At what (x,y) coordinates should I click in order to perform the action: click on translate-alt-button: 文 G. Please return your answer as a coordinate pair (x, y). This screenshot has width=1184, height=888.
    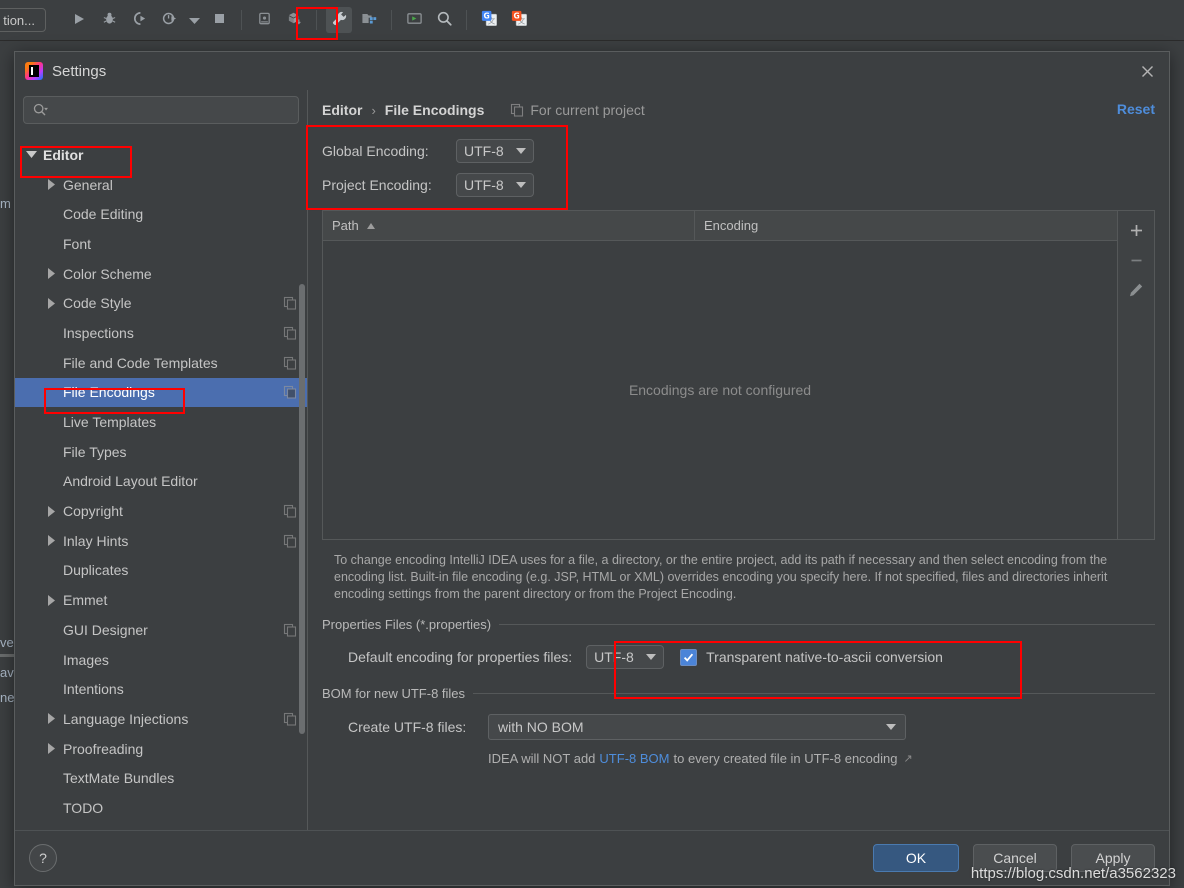
    Looking at the image, I should click on (519, 20).